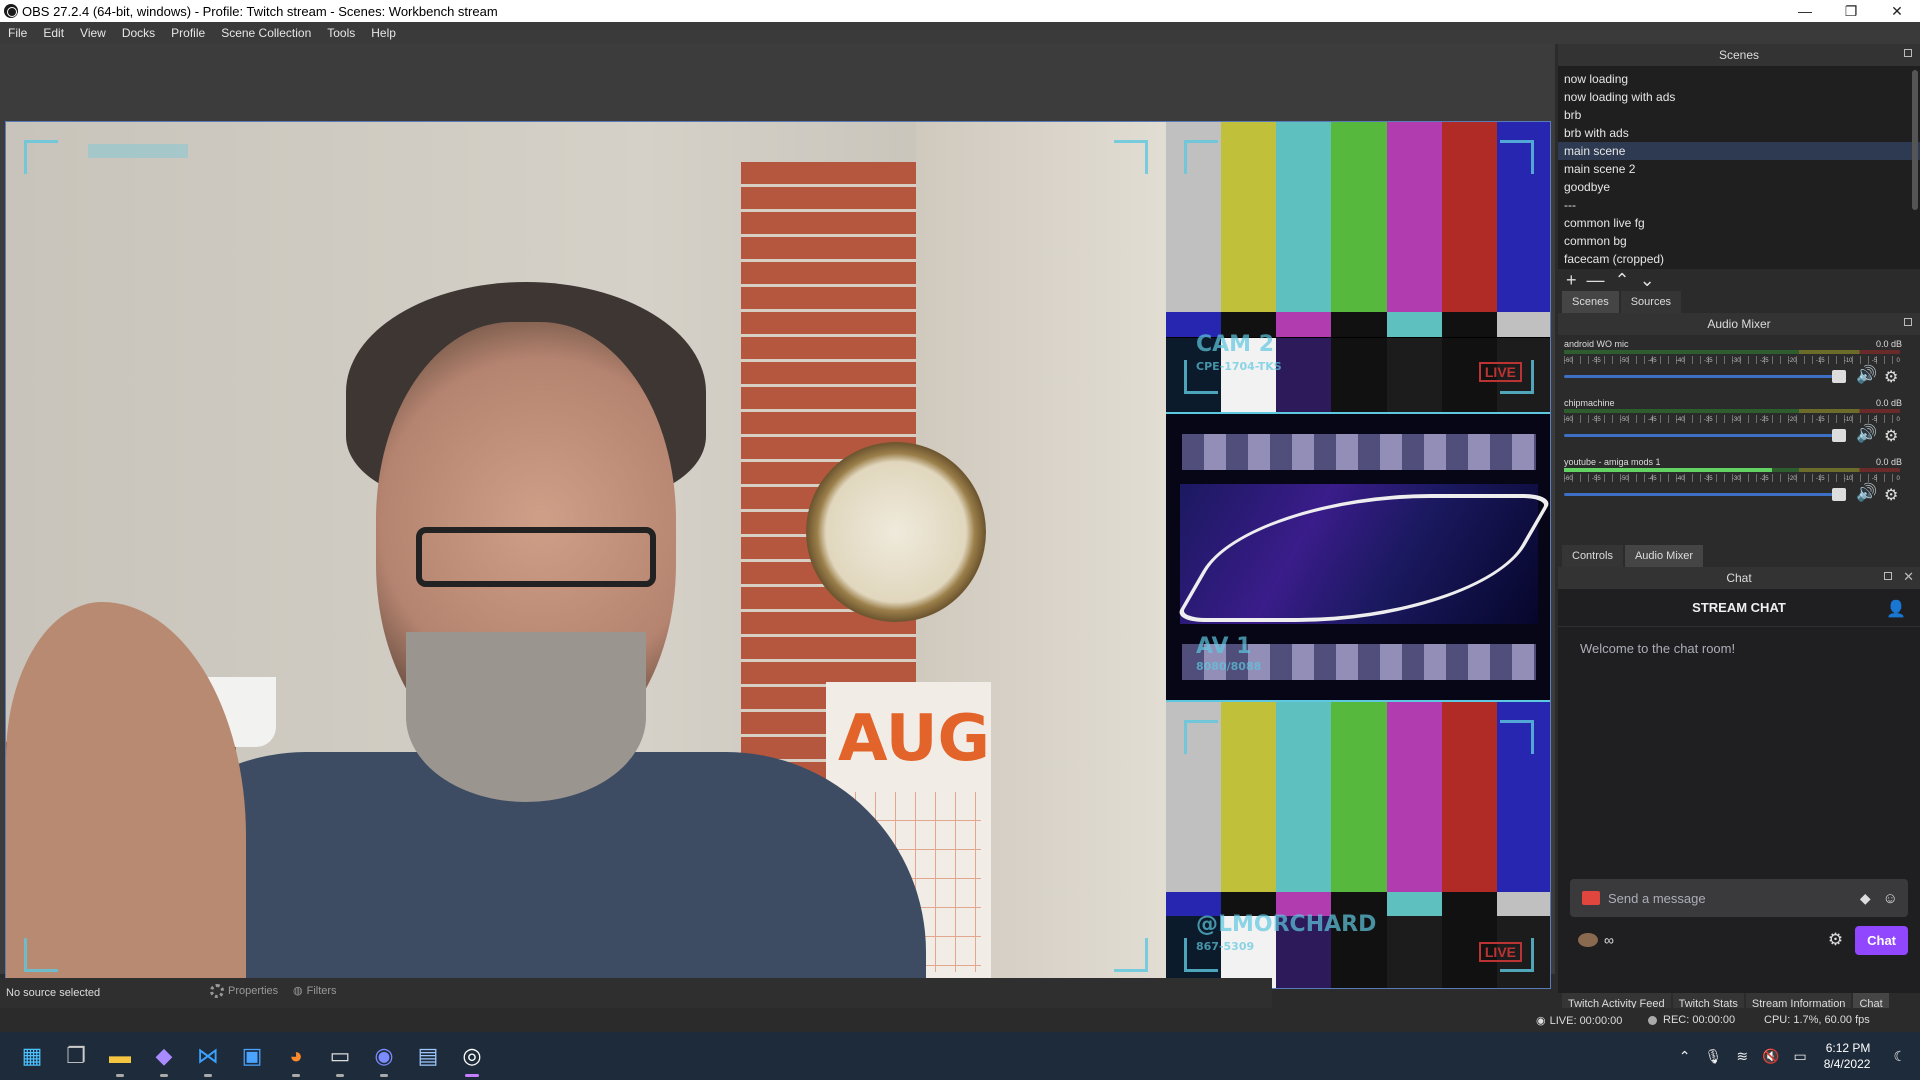 This screenshot has width=1920, height=1080. I want to click on scene-item: facecam (cropped), so click(1739, 259).